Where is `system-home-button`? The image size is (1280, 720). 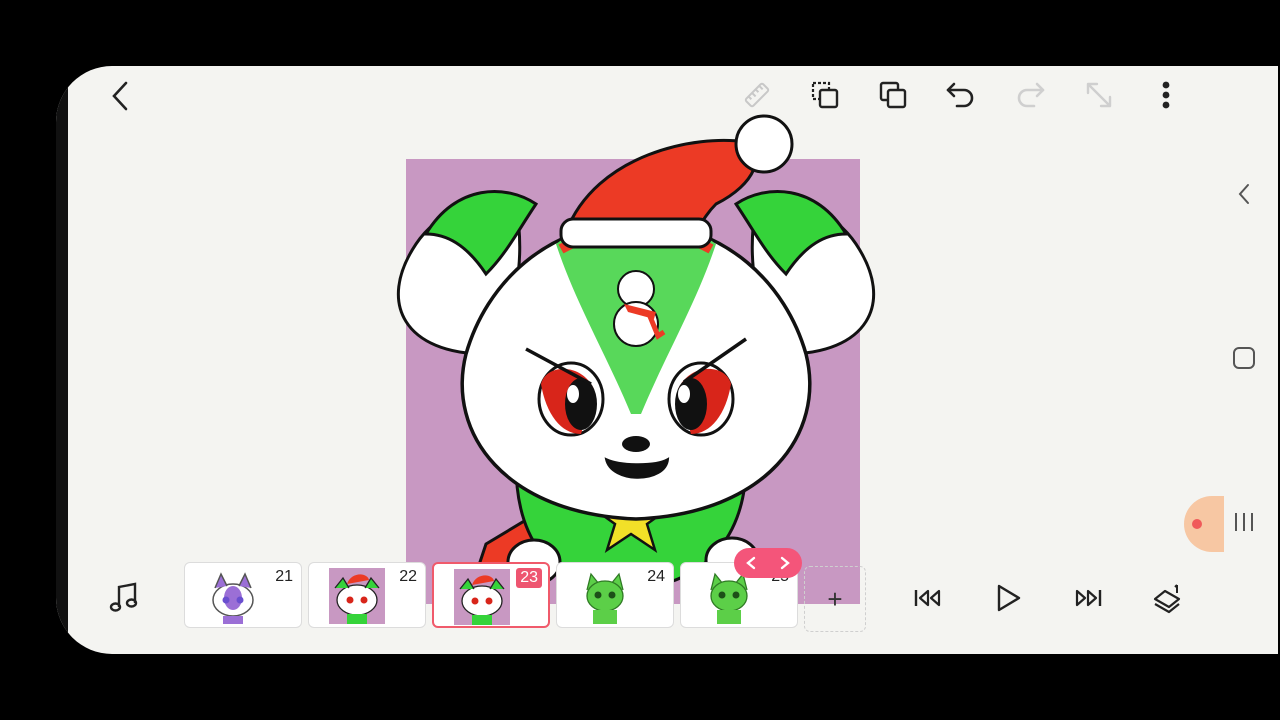 system-home-button is located at coordinates (1244, 358).